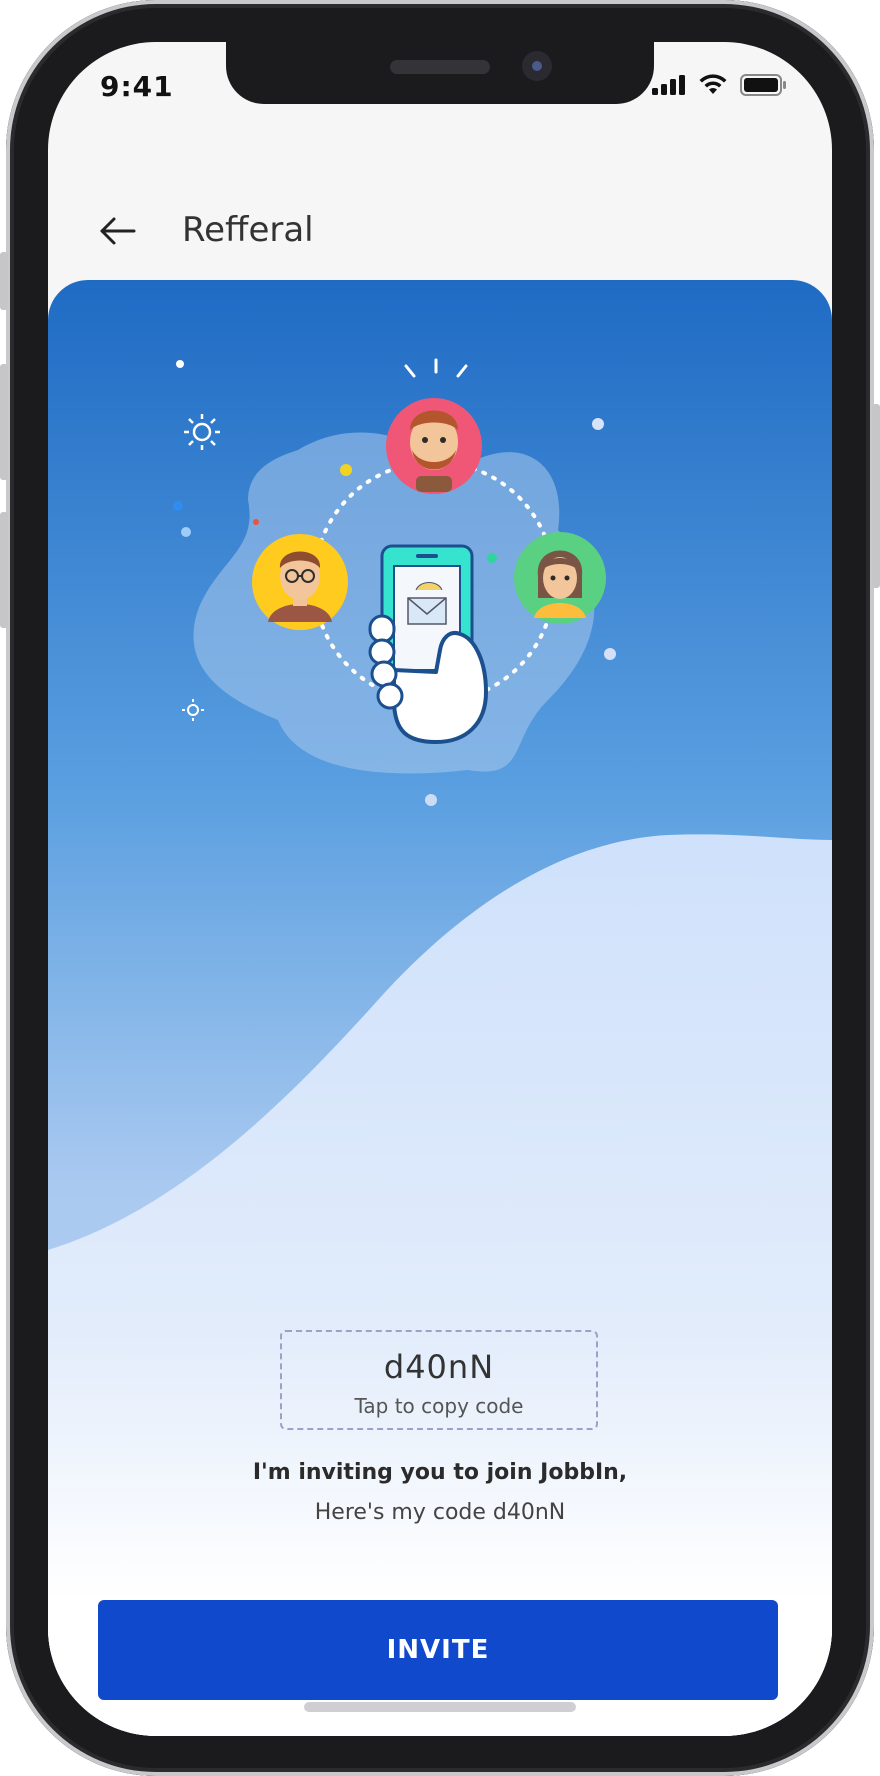 The height and width of the screenshot is (1776, 880). What do you see at coordinates (439, 1367) in the screenshot?
I see `referral-code: d40nN` at bounding box center [439, 1367].